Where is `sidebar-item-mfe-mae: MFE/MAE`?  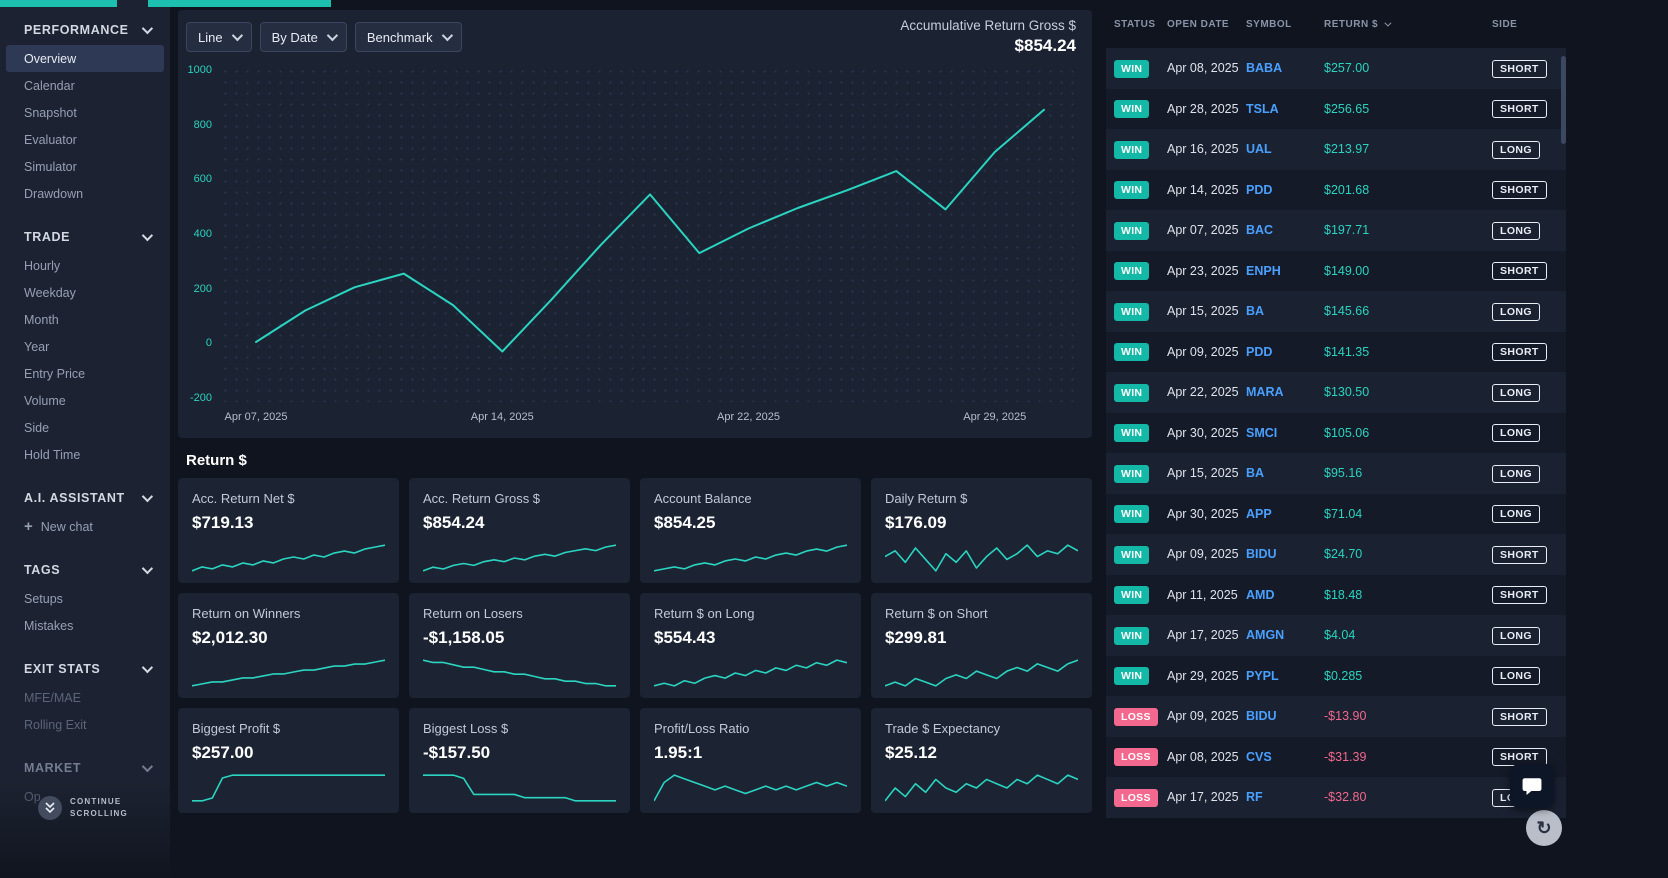 sidebar-item-mfe-mae: MFE/MAE is located at coordinates (85, 697).